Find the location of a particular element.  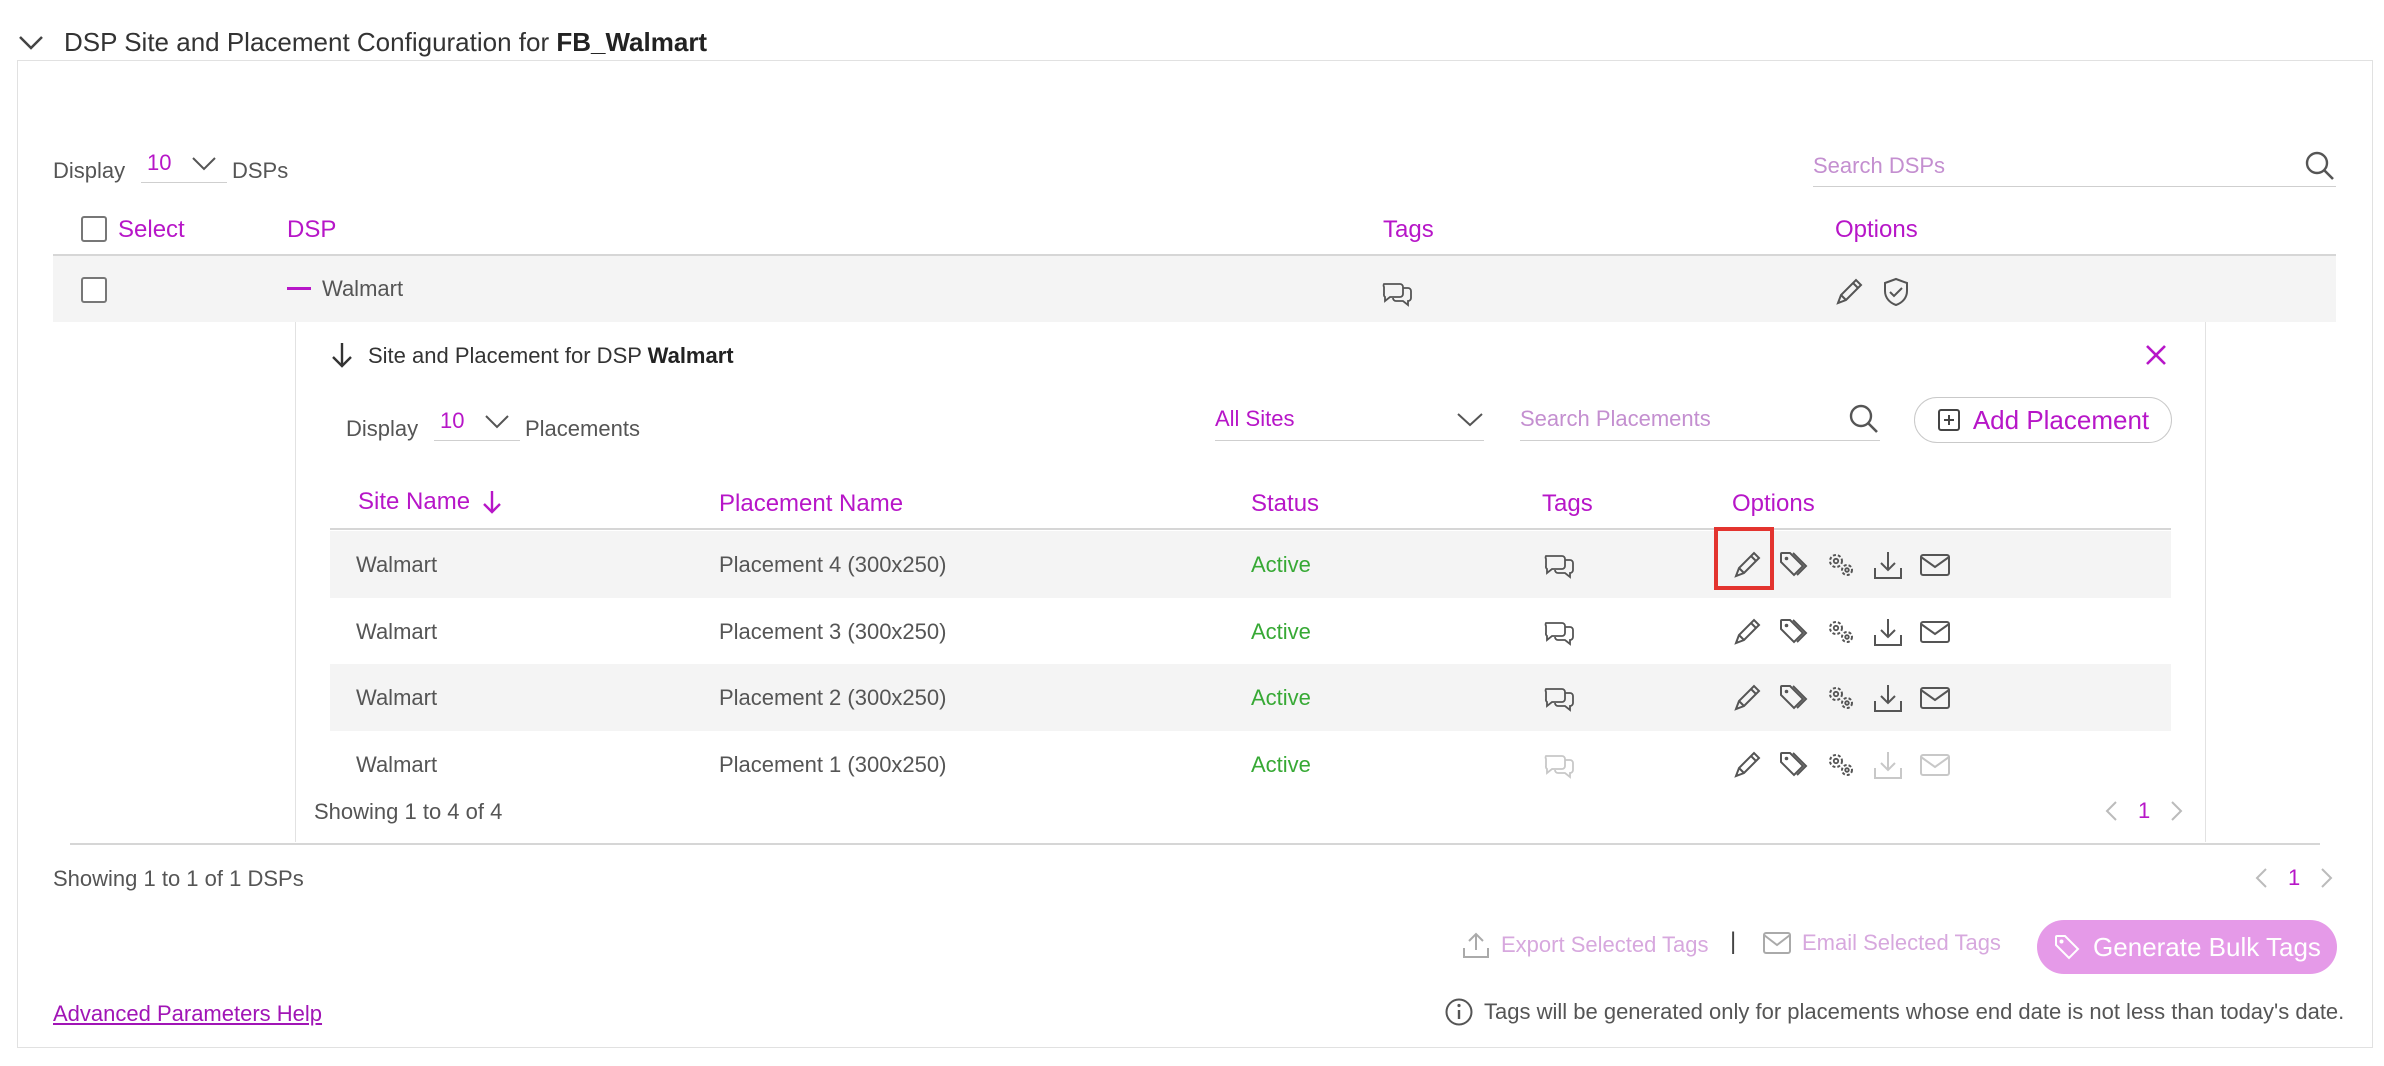

generate-bulk-tags-button: Generate Bulk Tags is located at coordinates (2187, 947).